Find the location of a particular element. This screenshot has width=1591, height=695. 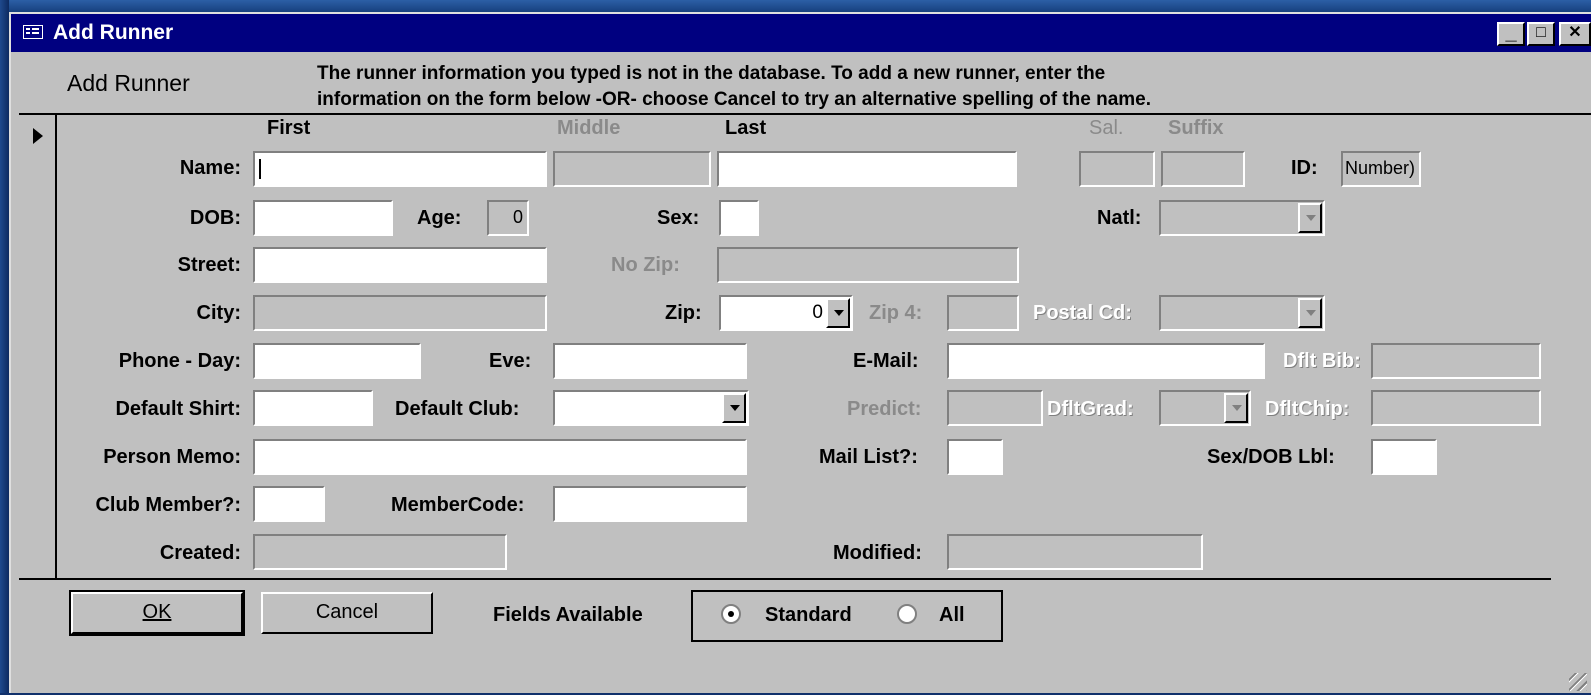

last-name-field is located at coordinates (867, 169).